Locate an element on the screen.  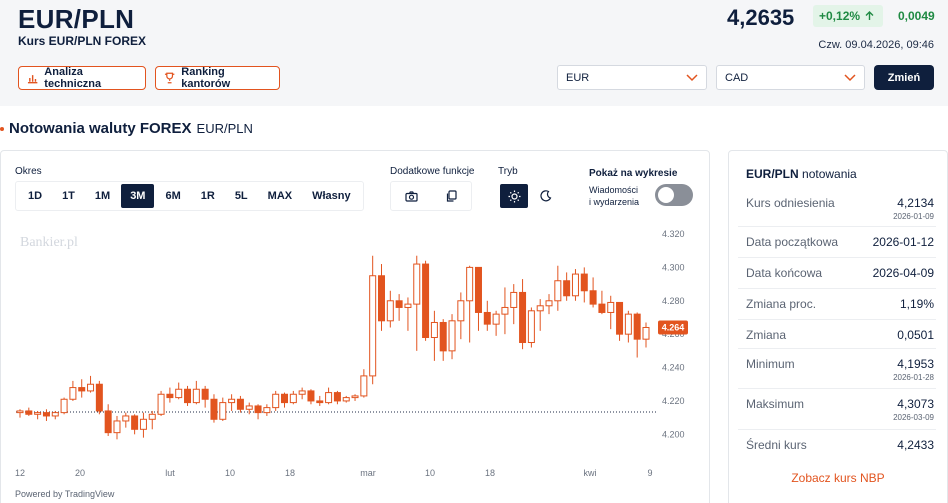
sun-icon is located at coordinates (514, 196).